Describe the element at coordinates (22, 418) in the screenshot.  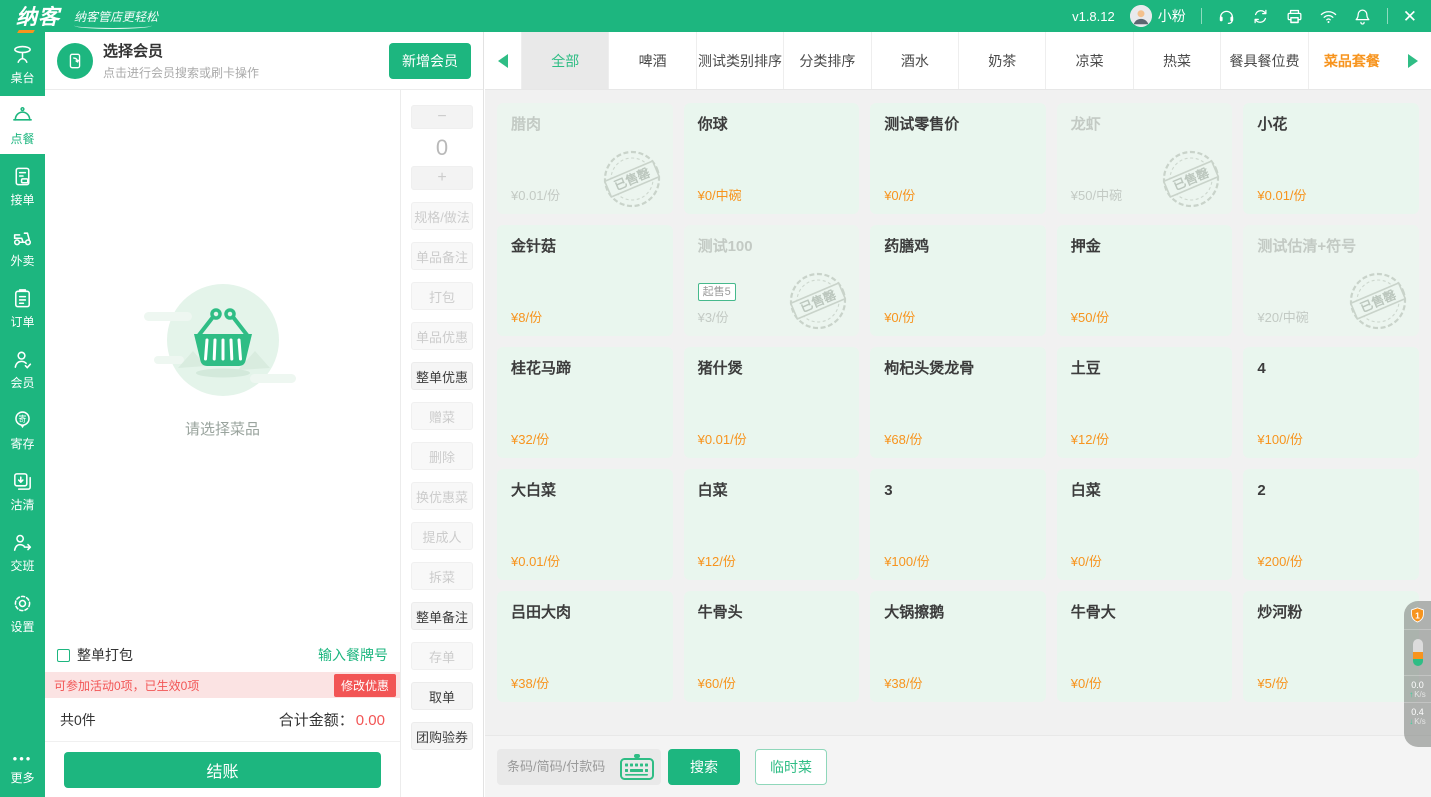
I see `svg-text: 寄` at that location.